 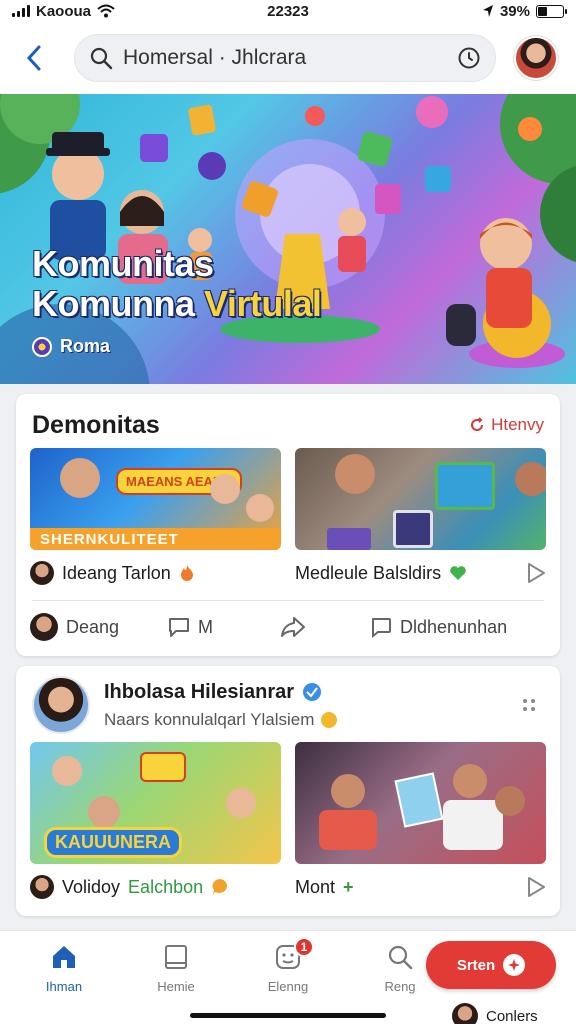 I want to click on post-author: Ihbolasa Hilesianrar, so click(x=309, y=692).